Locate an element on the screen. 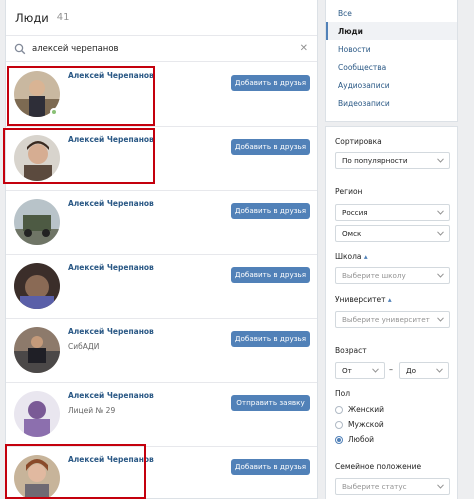  university-label: Университет ▴ is located at coordinates (363, 299).